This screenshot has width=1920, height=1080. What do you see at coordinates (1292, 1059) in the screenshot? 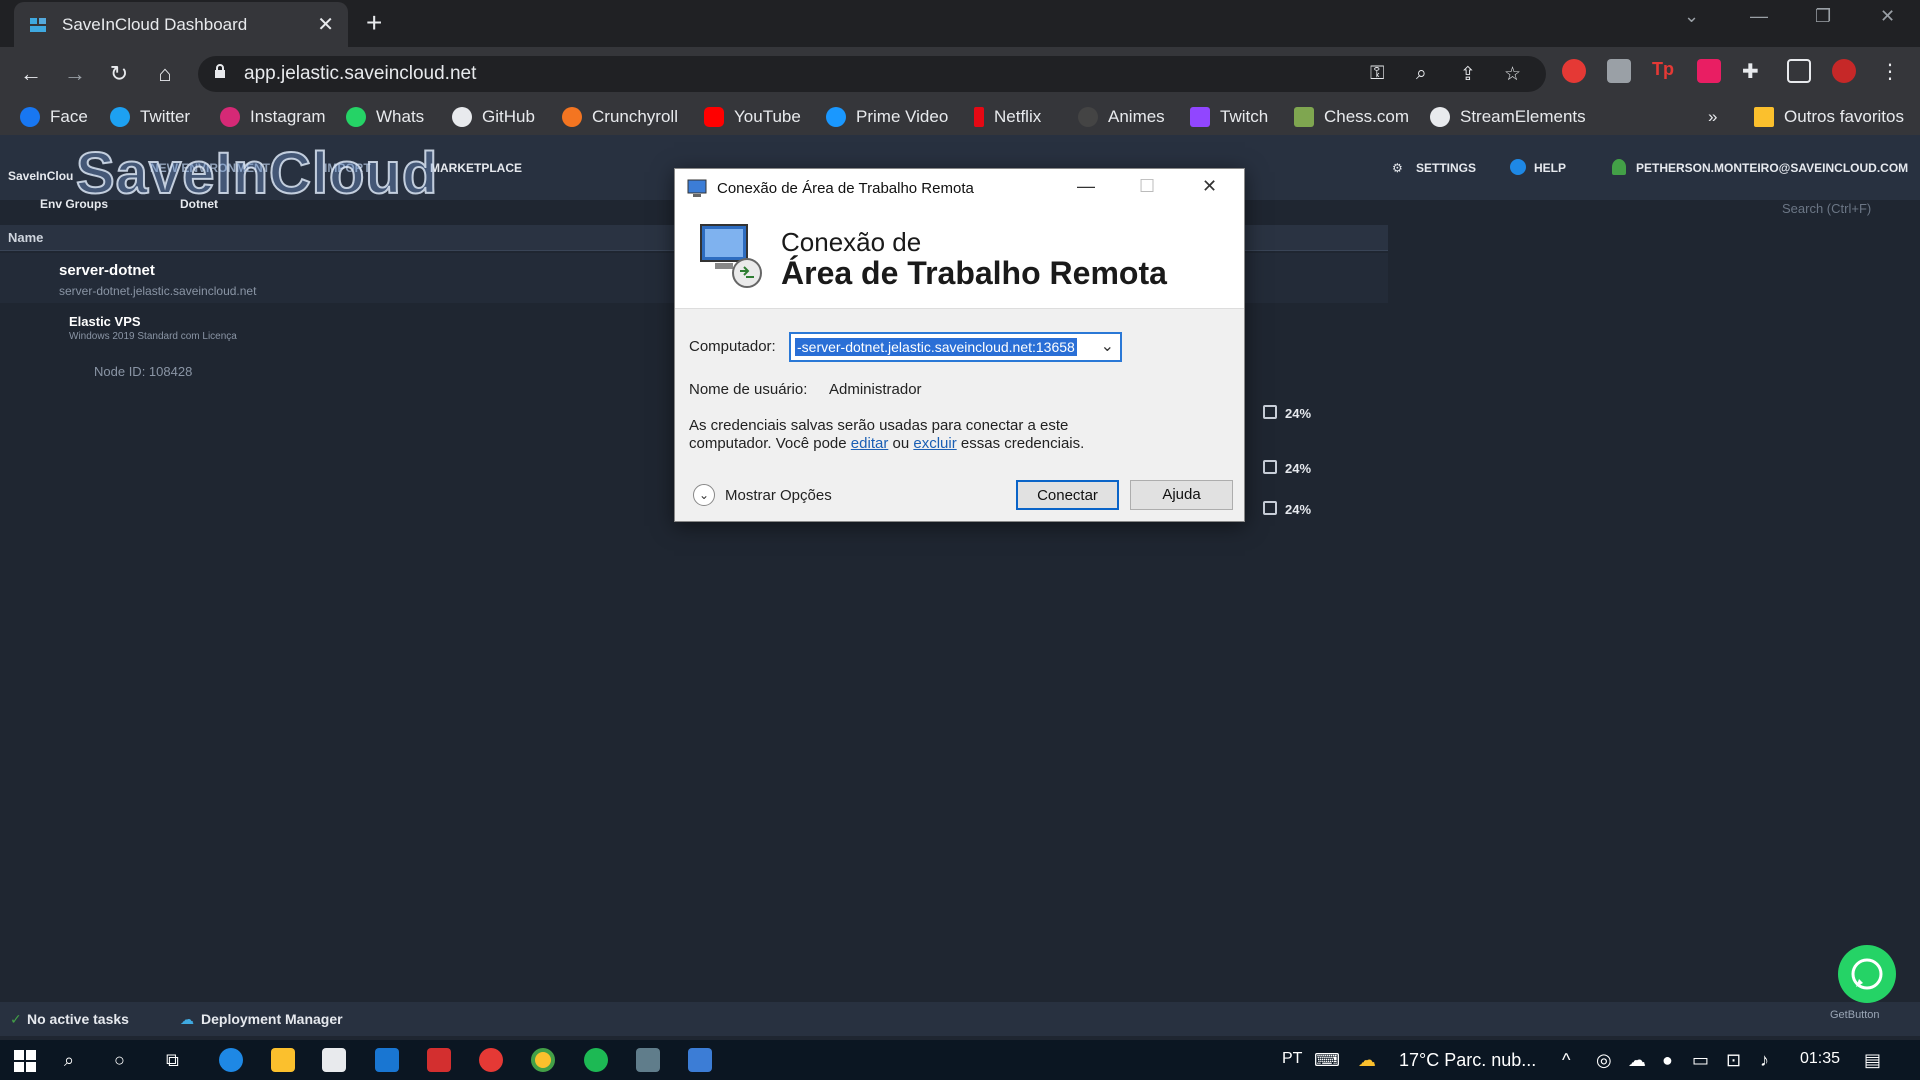
I see `language-indicator: PT` at bounding box center [1292, 1059].